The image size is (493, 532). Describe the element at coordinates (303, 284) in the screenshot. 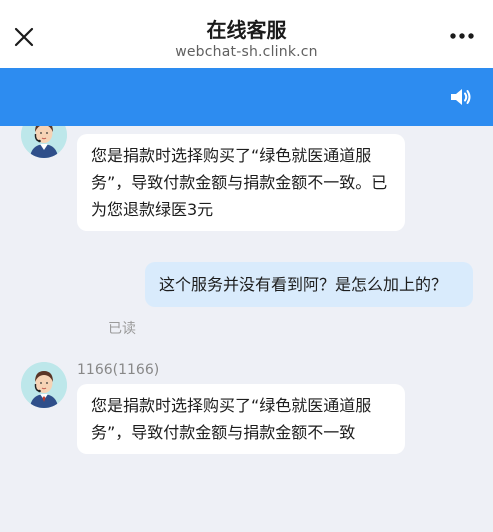

I see `message-text: 这个服务并没有看到阿？是怎么加上的？` at that location.